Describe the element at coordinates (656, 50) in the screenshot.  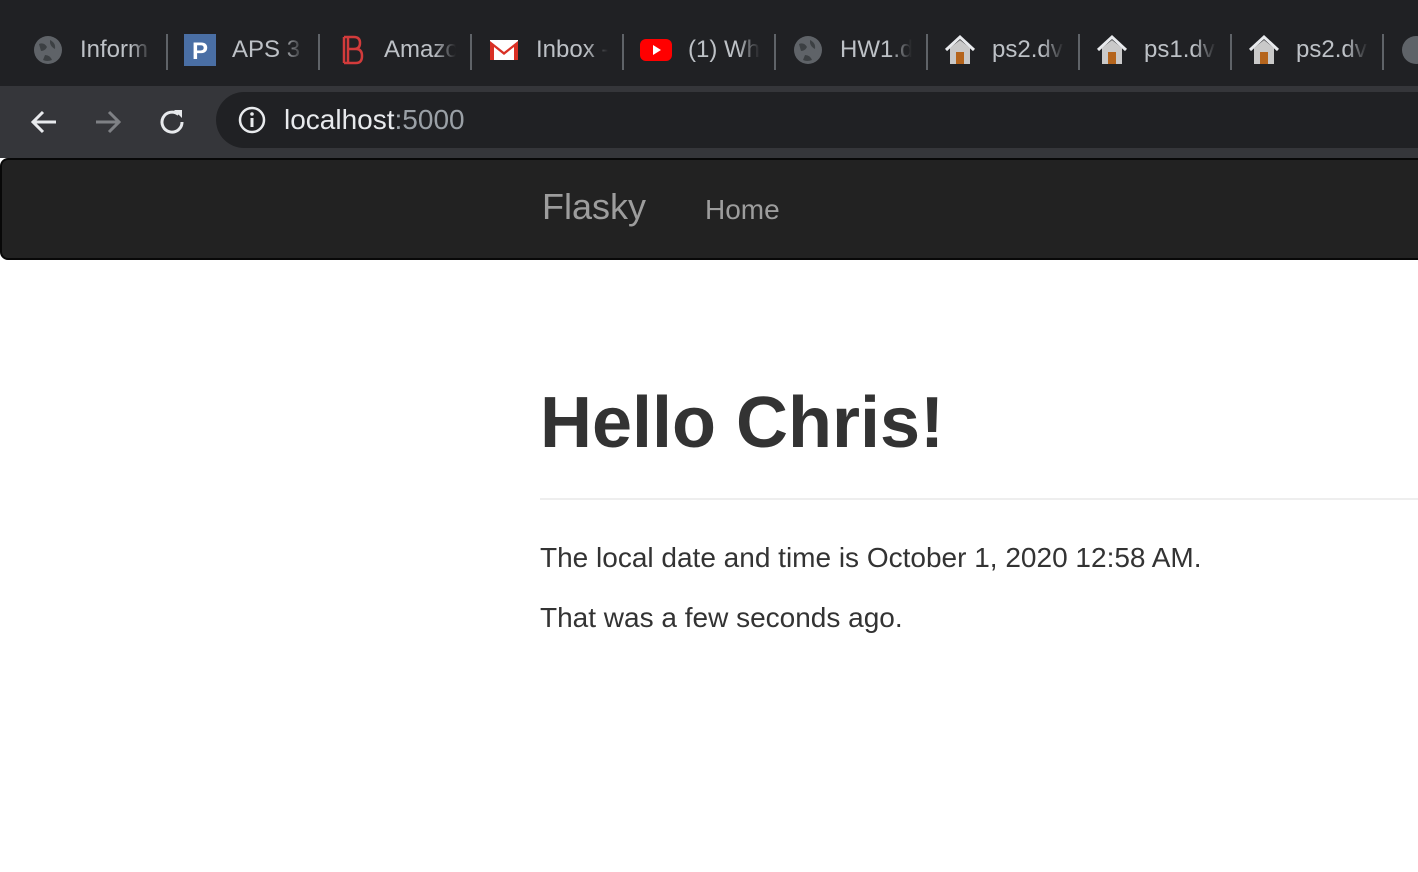
I see `youtube-icon` at that location.